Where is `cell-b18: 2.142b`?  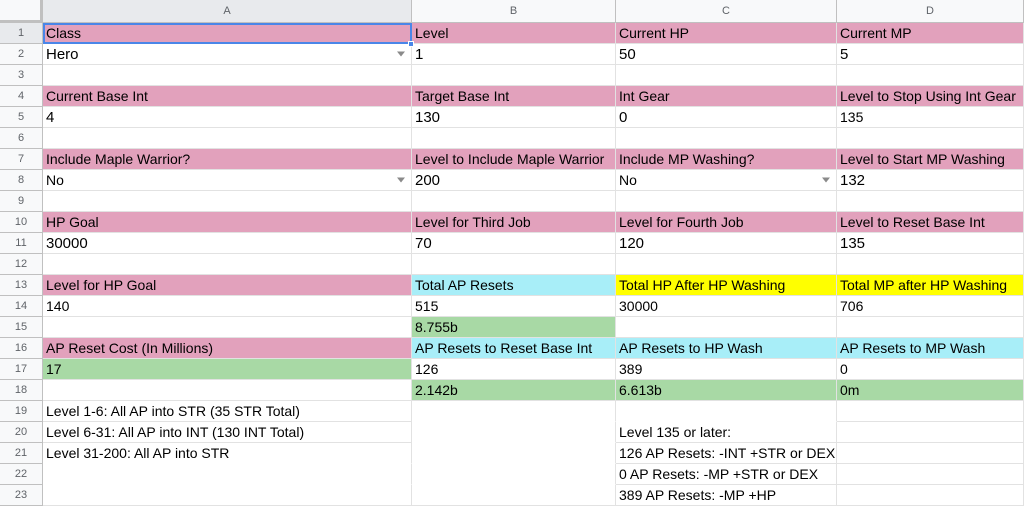 cell-b18: 2.142b is located at coordinates (514, 390).